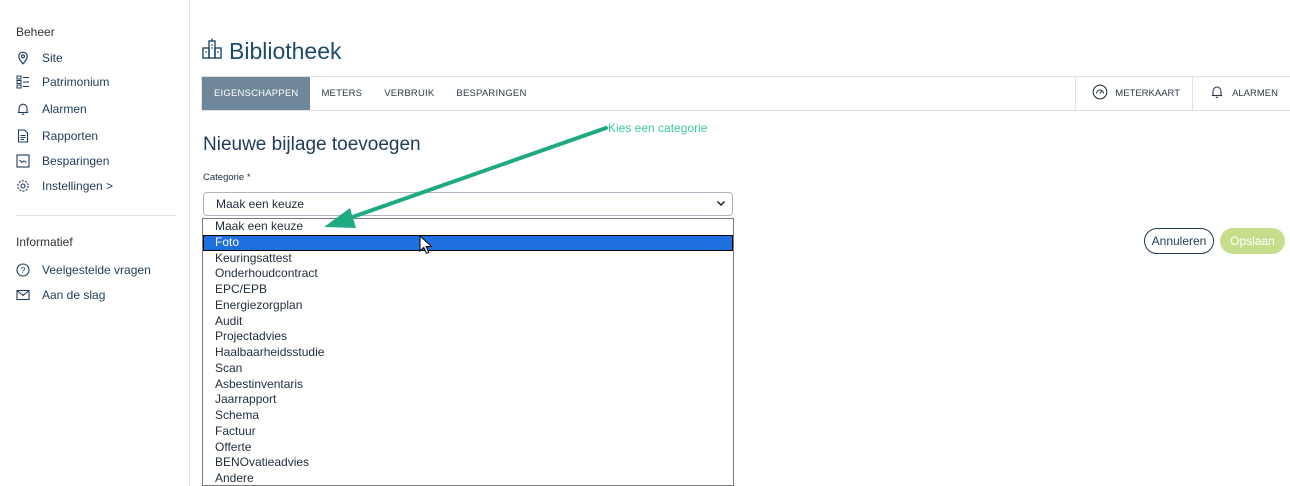  Describe the element at coordinates (468, 259) in the screenshot. I see `dropdown-option: Keuringsattest` at that location.